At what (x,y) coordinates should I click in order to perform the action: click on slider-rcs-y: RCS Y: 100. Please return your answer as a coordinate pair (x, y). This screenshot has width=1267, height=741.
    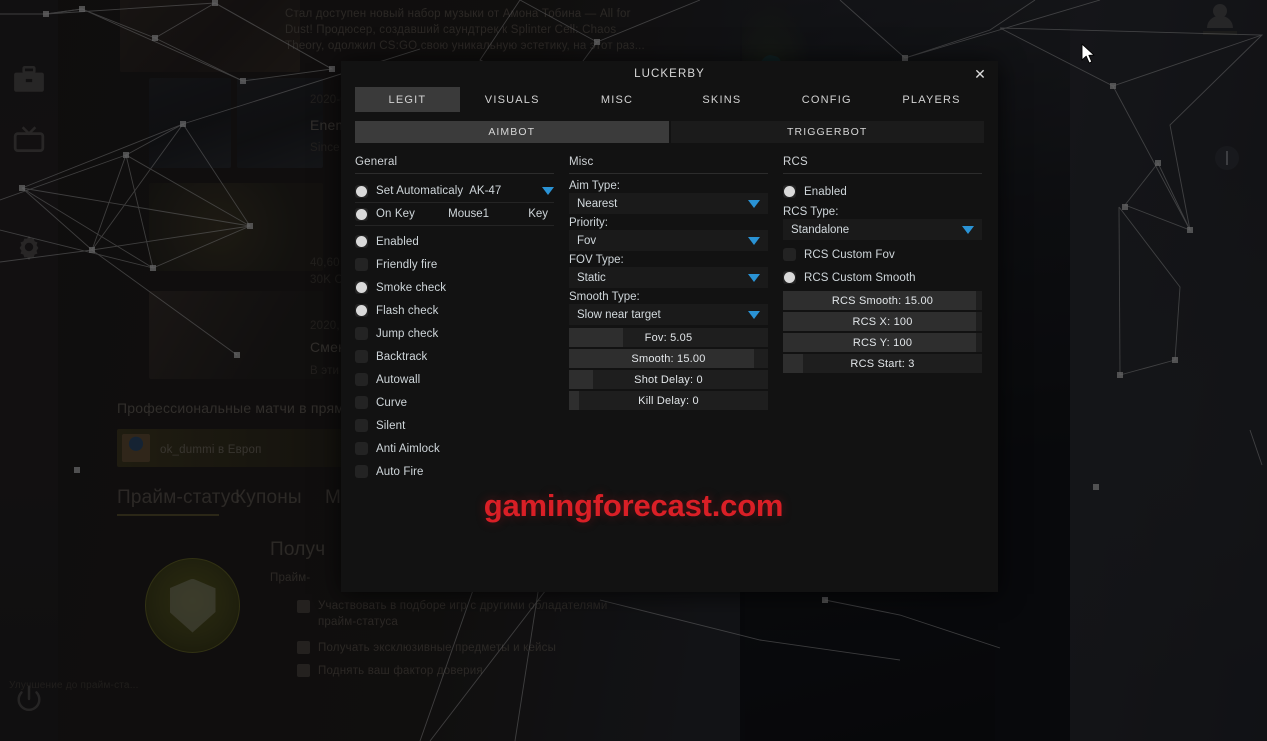
    Looking at the image, I should click on (882, 342).